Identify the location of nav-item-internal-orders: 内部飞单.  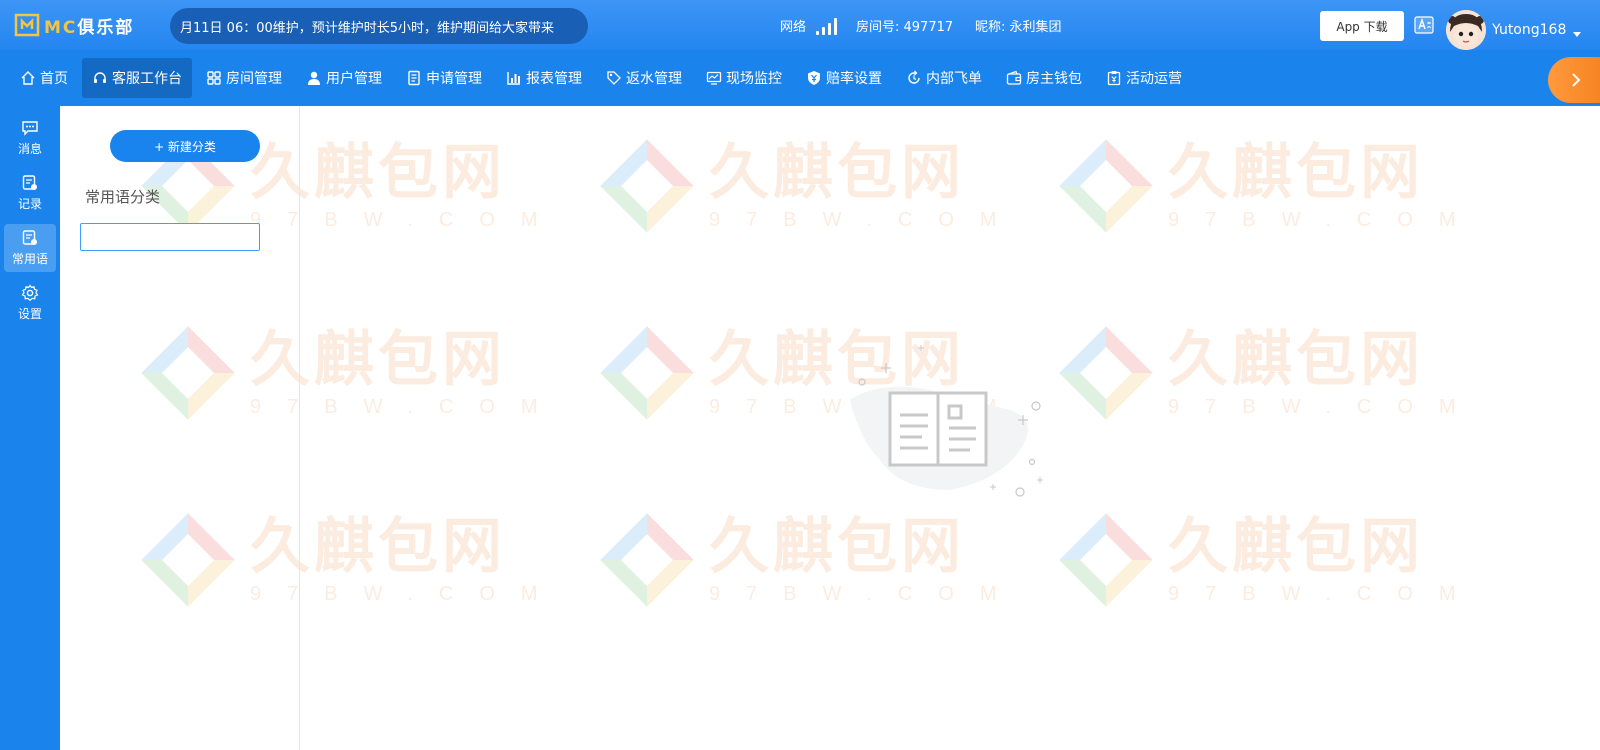
(944, 78).